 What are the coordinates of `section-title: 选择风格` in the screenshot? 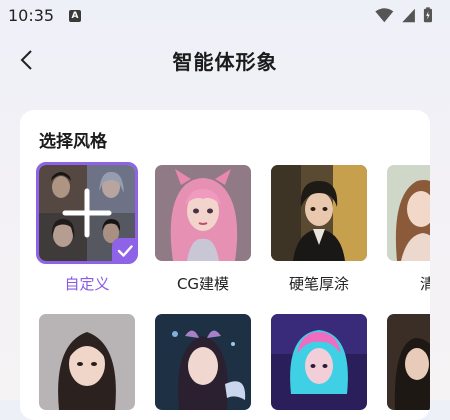 It's located at (73, 142).